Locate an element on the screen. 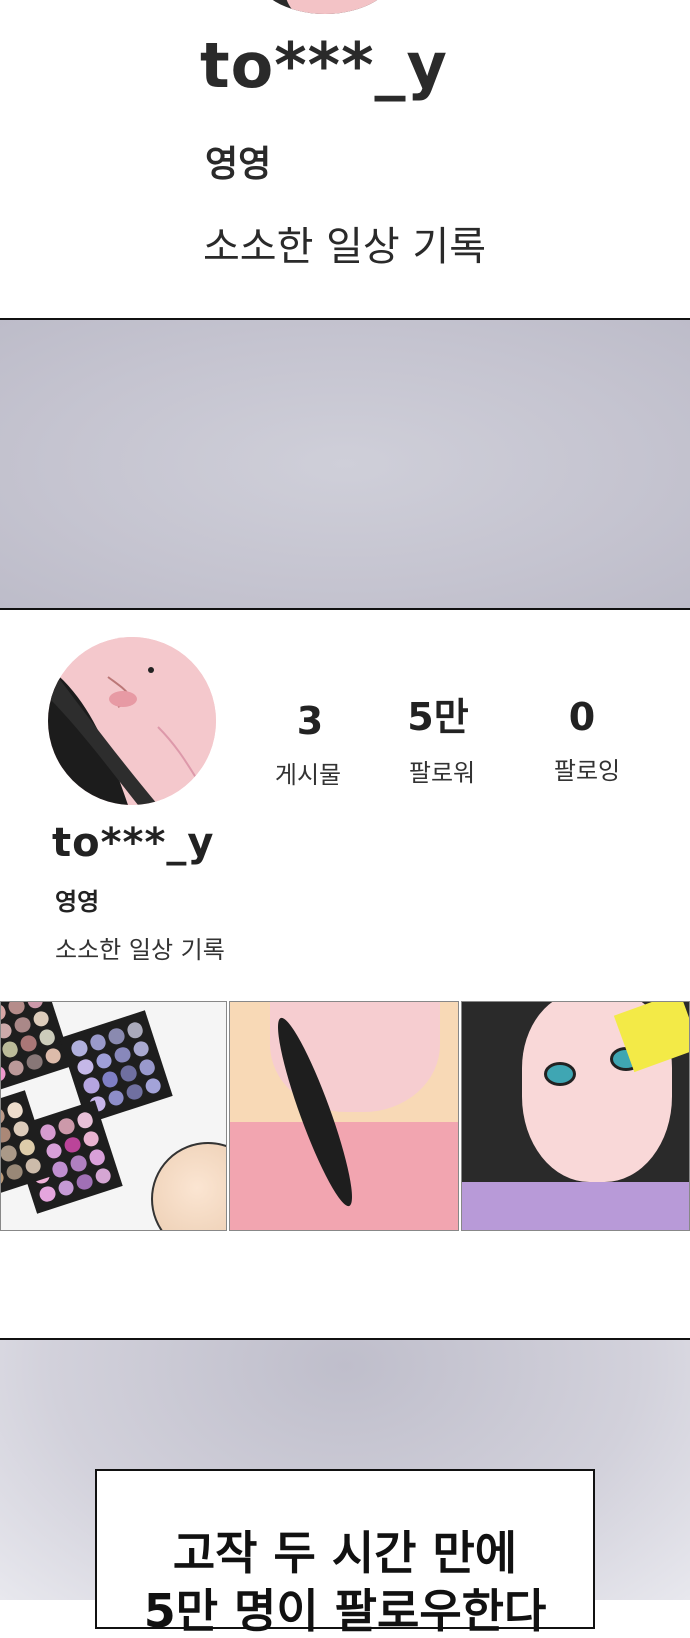  avatar-illustration is located at coordinates (132, 721).